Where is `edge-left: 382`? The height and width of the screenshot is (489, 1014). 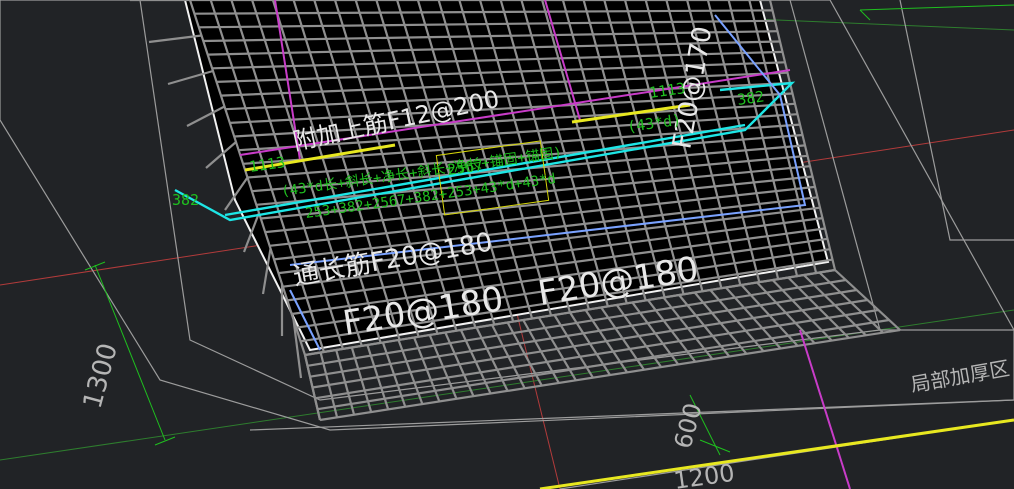 edge-left: 382 is located at coordinates (185, 200).